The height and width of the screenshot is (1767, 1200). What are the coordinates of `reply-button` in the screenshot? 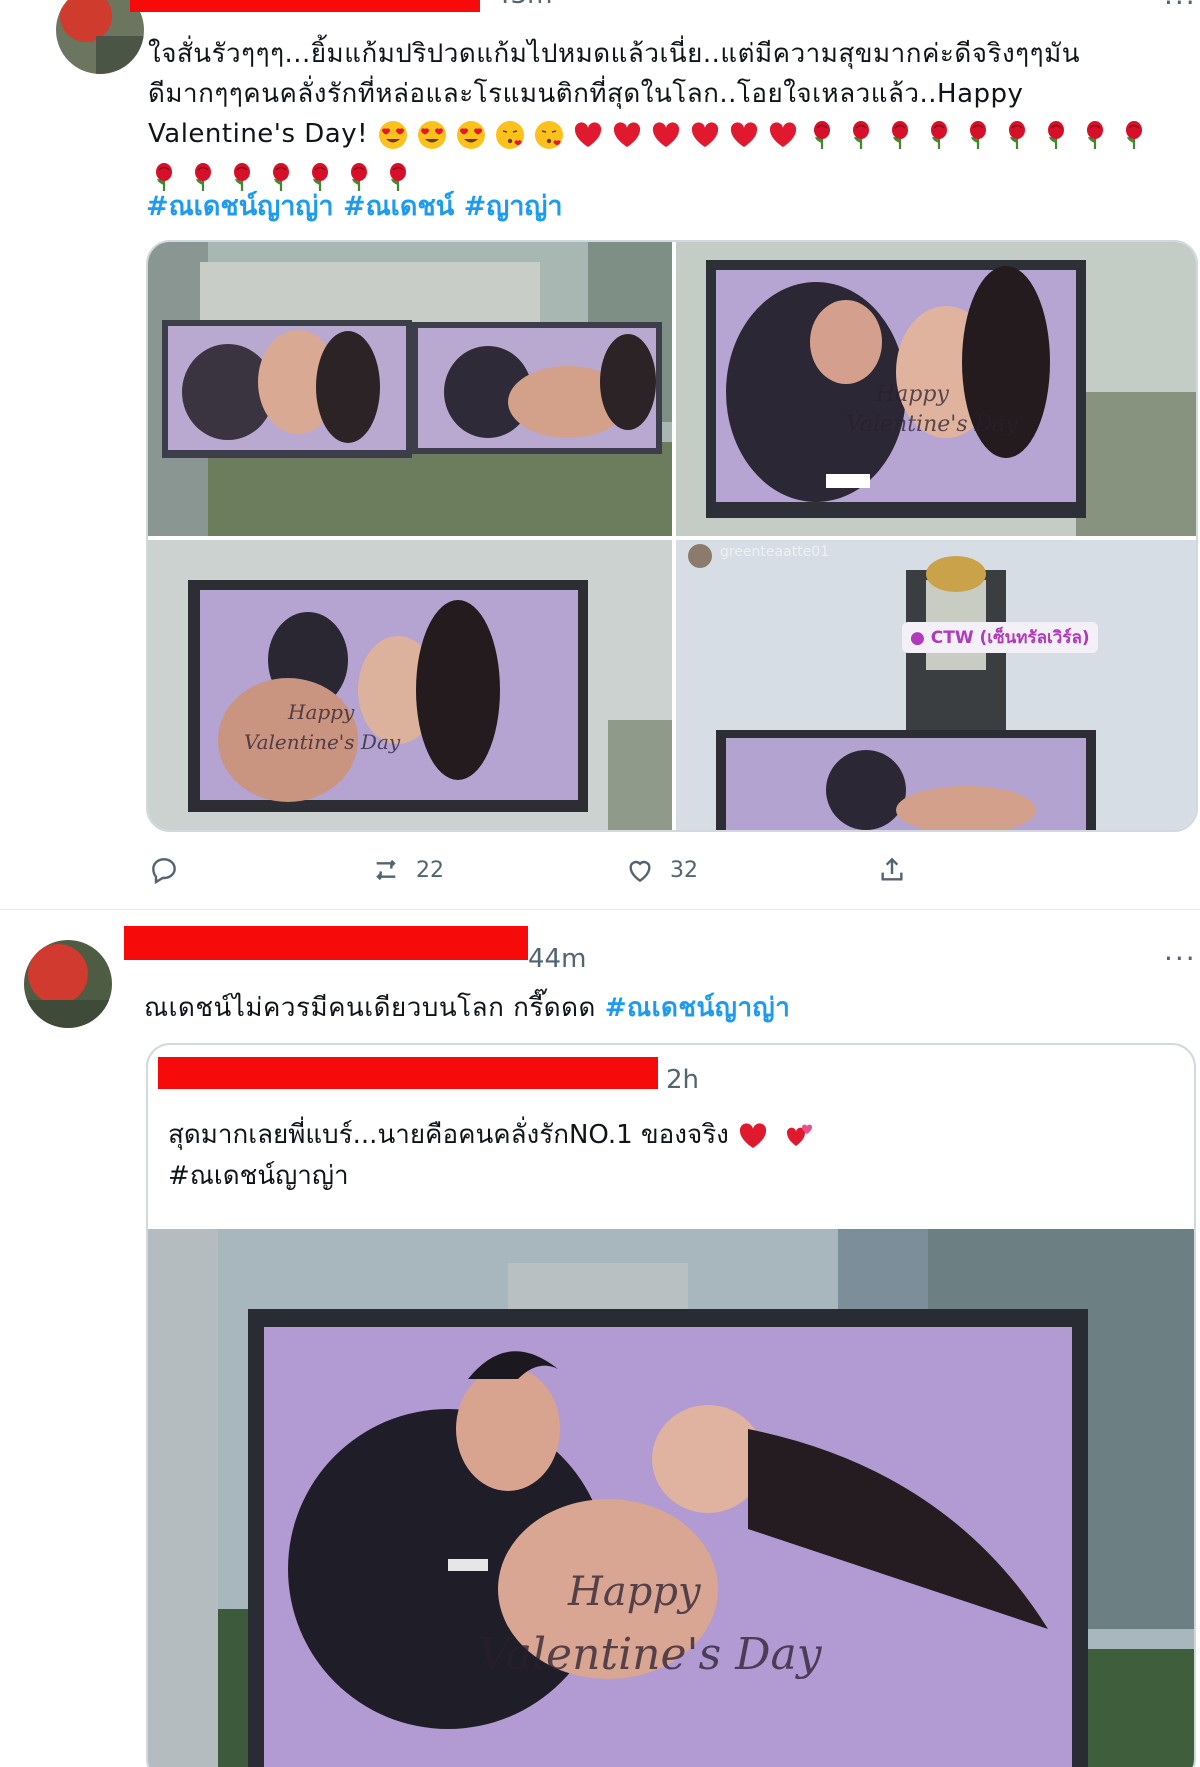 It's located at (164, 870).